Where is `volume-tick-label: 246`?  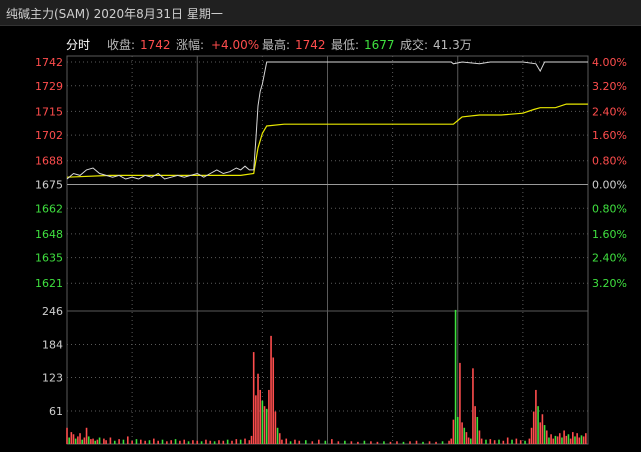 volume-tick-label: 246 is located at coordinates (52, 311).